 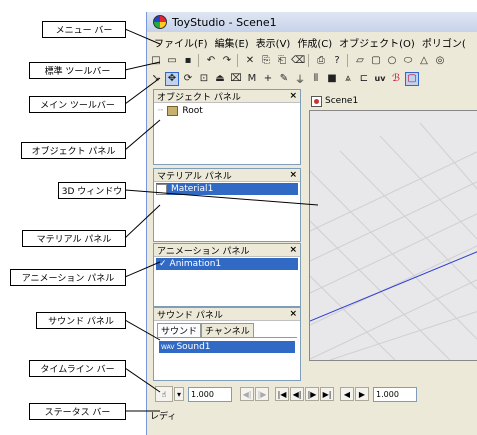 I want to click on callout-main-toolbar: メイン ツールバー, so click(x=77, y=104).